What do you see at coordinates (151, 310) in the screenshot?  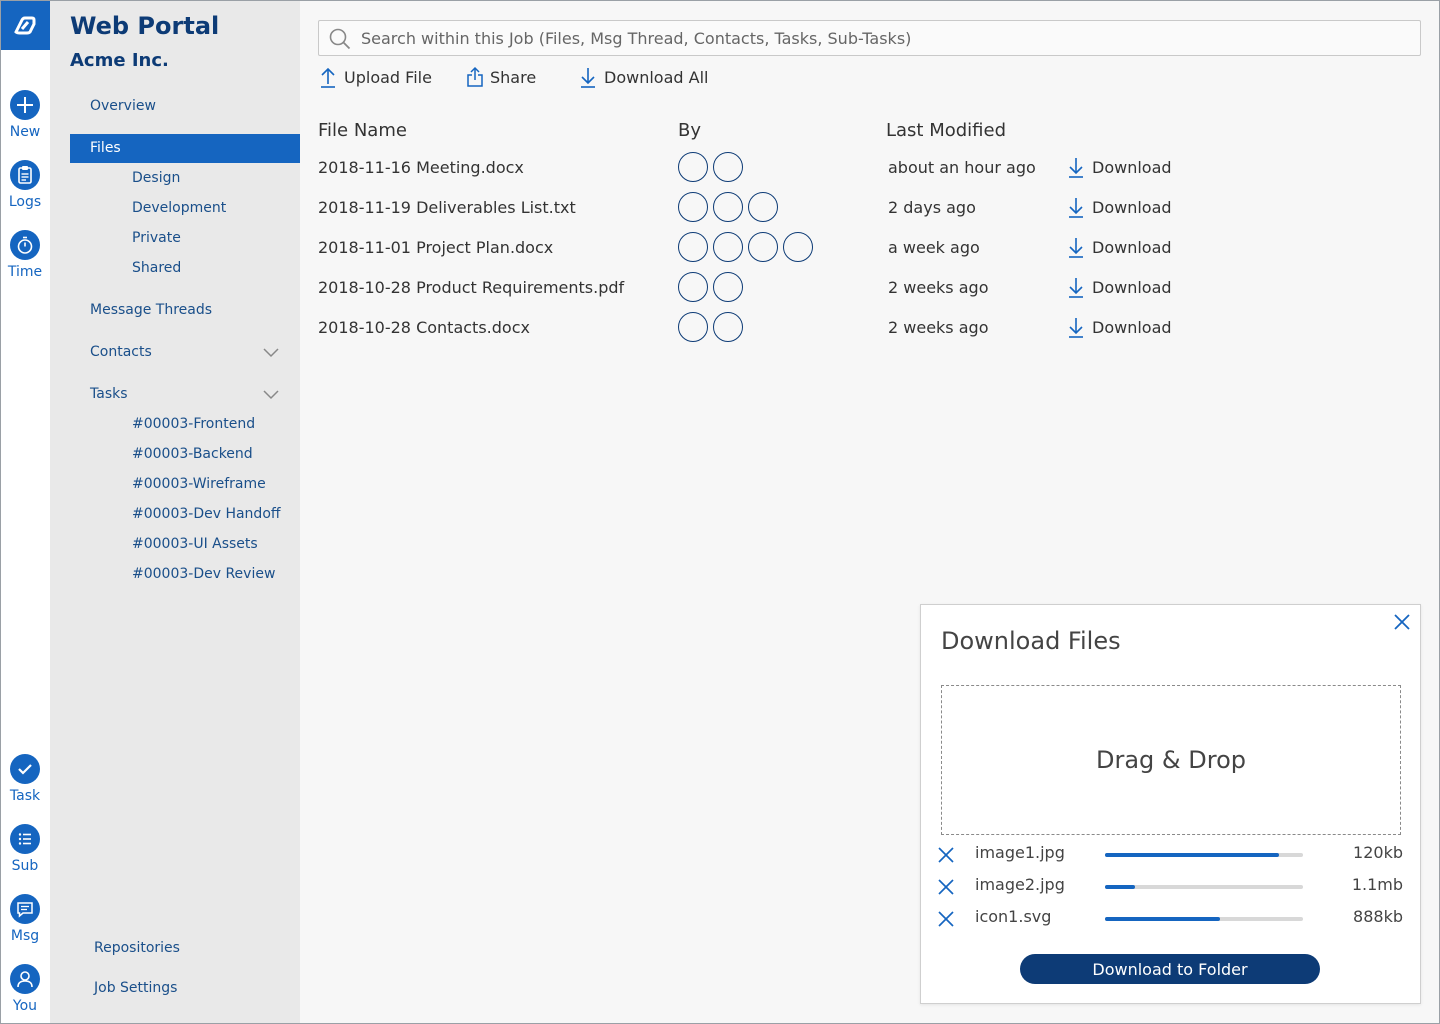 I see `sidebar-item-message-threads: Message Threads` at bounding box center [151, 310].